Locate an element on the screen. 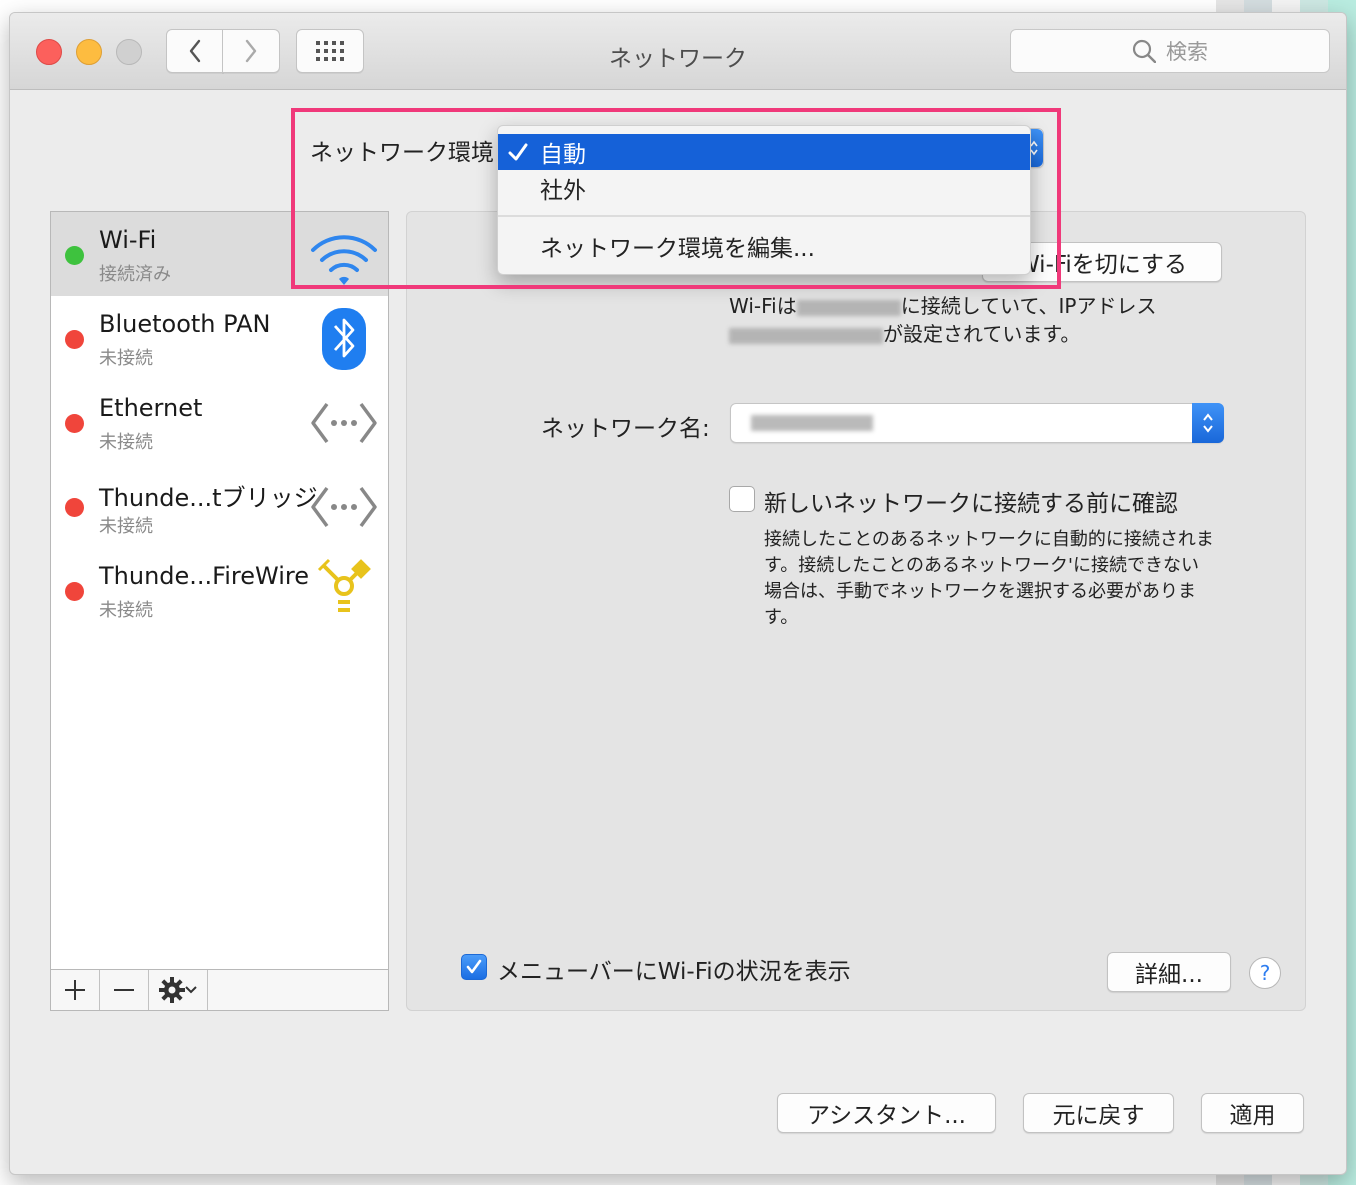  status-suffix: に接続していて、IPアドレス is located at coordinates (1028, 306).